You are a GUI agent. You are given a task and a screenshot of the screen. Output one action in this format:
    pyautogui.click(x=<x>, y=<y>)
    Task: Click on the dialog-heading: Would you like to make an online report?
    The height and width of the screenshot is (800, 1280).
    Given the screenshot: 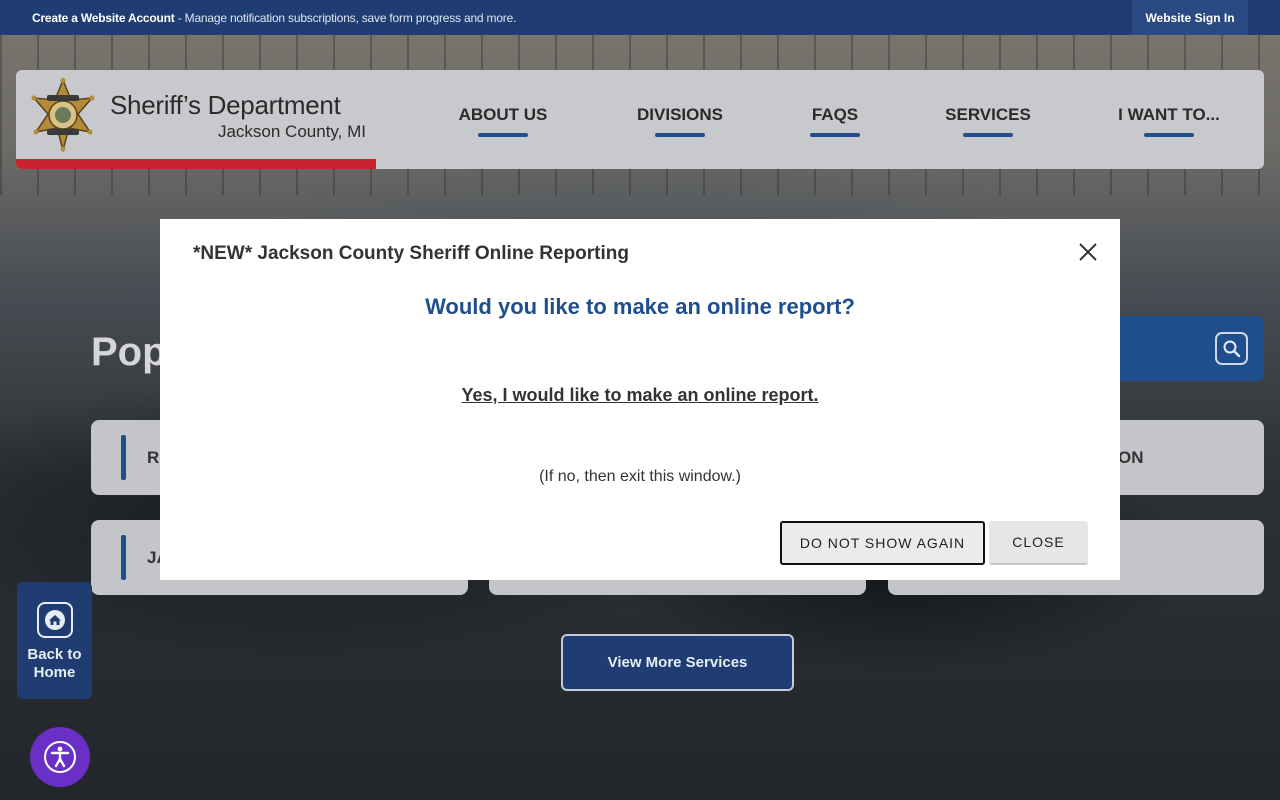 What is the action you would take?
    pyautogui.click(x=640, y=306)
    